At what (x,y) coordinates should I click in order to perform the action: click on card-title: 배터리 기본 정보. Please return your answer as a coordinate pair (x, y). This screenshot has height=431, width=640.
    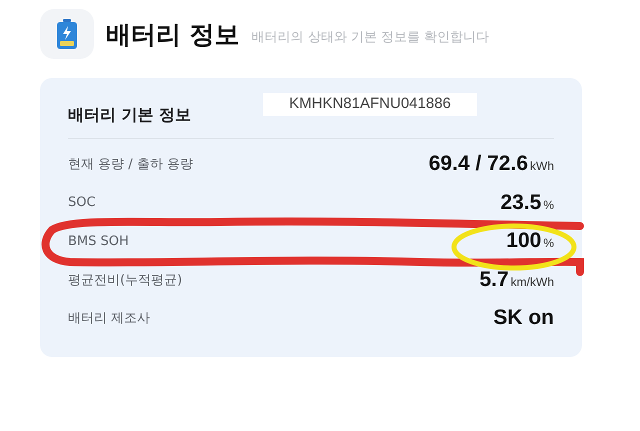
    Looking at the image, I should click on (130, 115).